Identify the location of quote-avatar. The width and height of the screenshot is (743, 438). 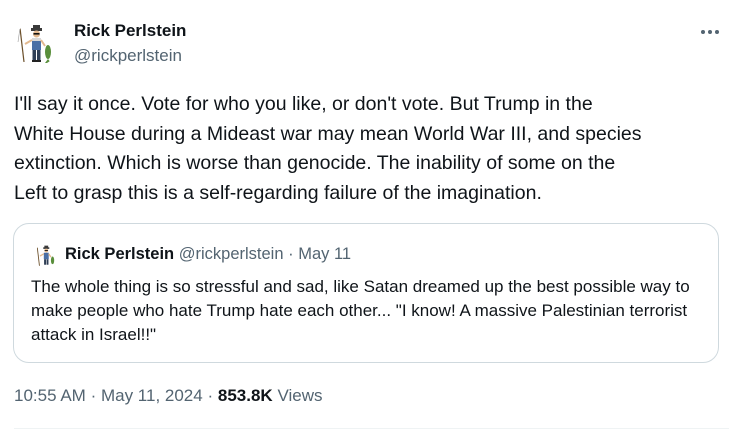
(46, 256).